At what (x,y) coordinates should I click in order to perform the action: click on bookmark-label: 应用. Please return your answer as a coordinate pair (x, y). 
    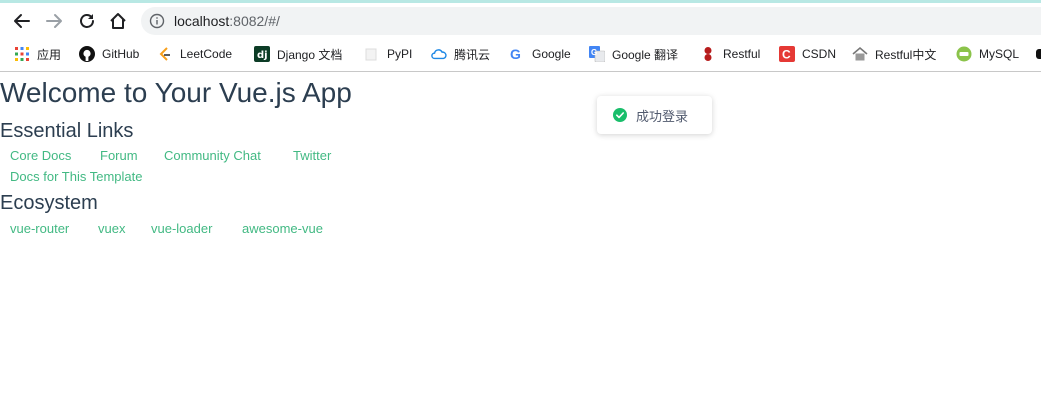
    Looking at the image, I should click on (49, 54).